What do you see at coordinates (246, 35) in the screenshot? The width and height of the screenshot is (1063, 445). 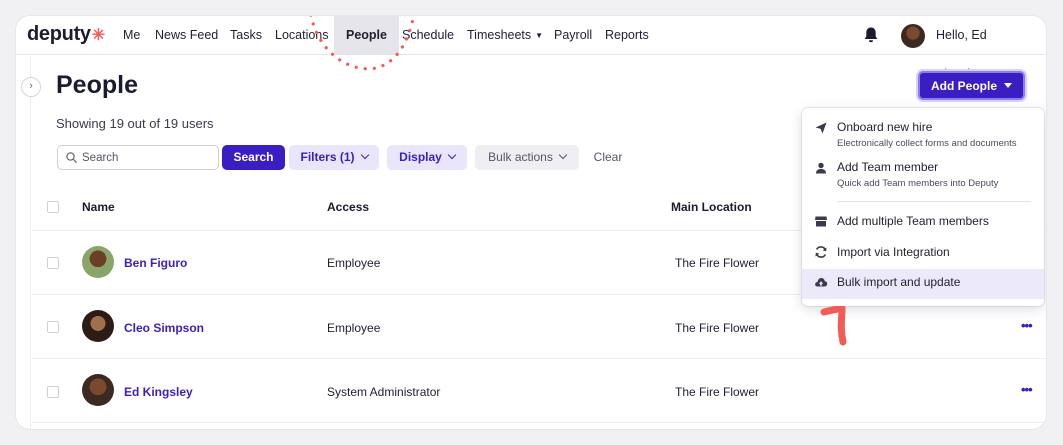 I see `nav-tasks: Tasks` at bounding box center [246, 35].